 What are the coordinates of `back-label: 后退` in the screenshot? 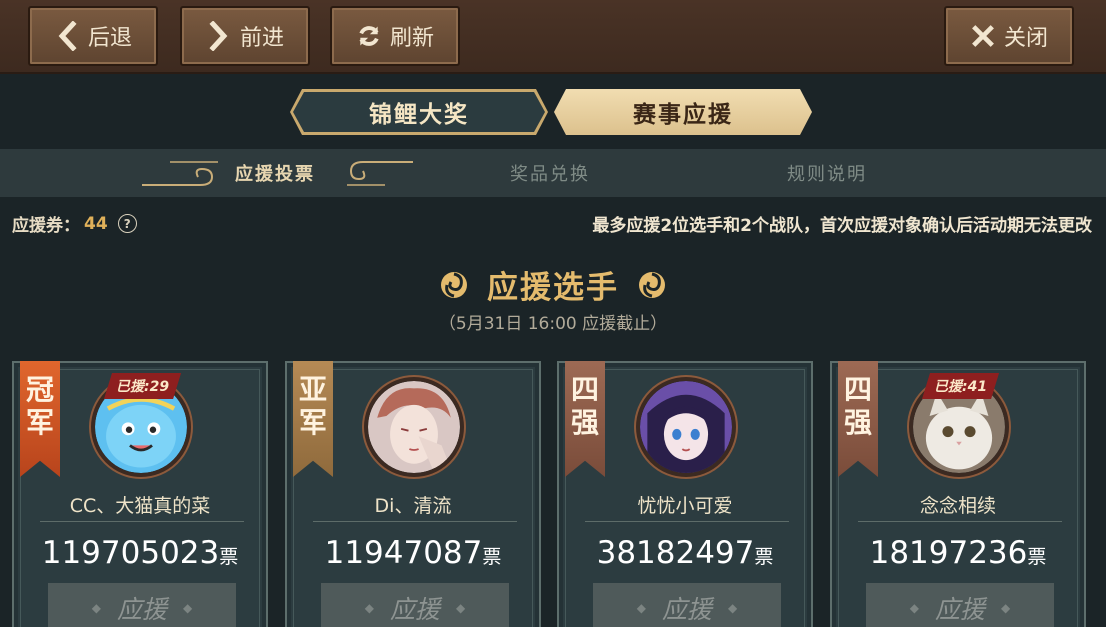 It's located at (109, 38).